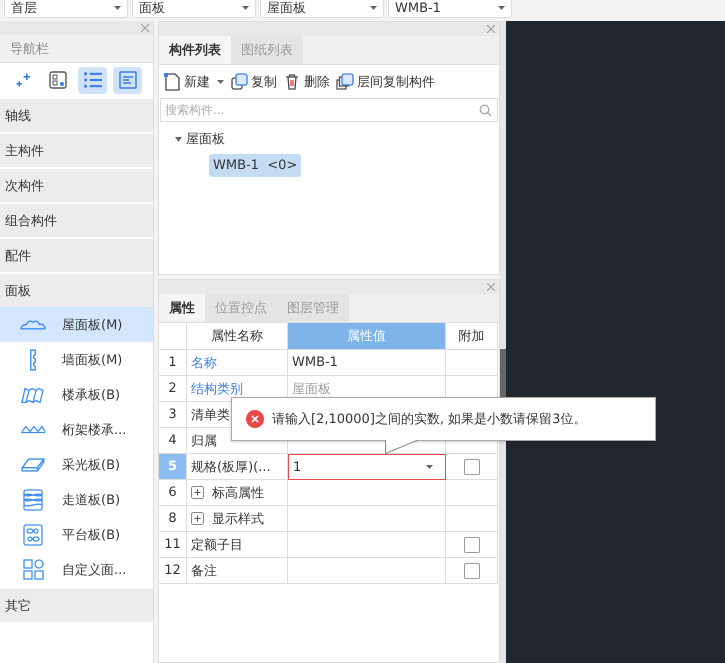 The height and width of the screenshot is (663, 725). I want to click on row-number: 3, so click(173, 415).